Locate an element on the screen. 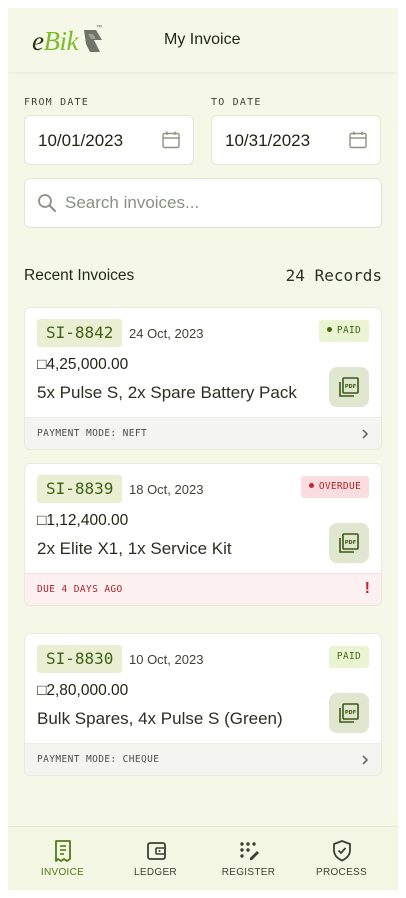 This screenshot has height=898, width=406. logo-trademark: ™ is located at coordinates (99, 28).